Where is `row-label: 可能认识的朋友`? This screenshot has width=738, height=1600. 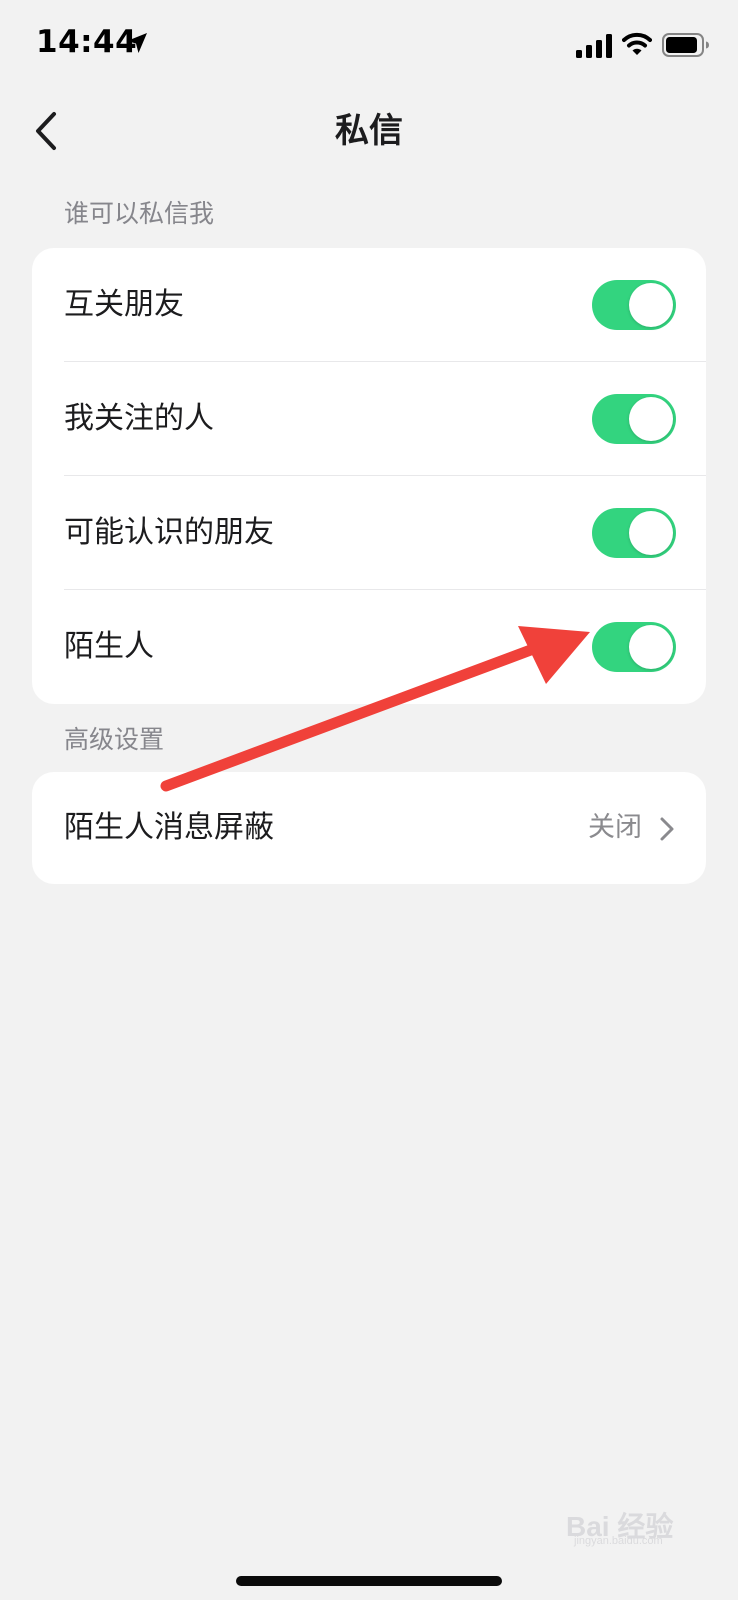 row-label: 可能认识的朋友 is located at coordinates (169, 532).